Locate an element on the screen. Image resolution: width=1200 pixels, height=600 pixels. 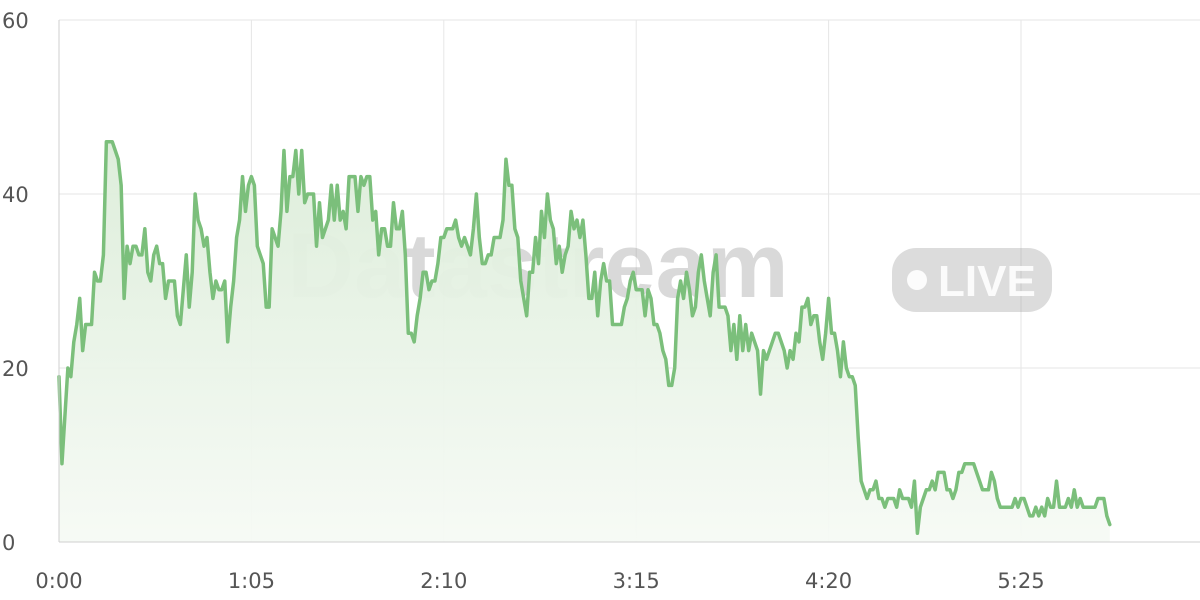
live-dot-icon is located at coordinates (917, 280).